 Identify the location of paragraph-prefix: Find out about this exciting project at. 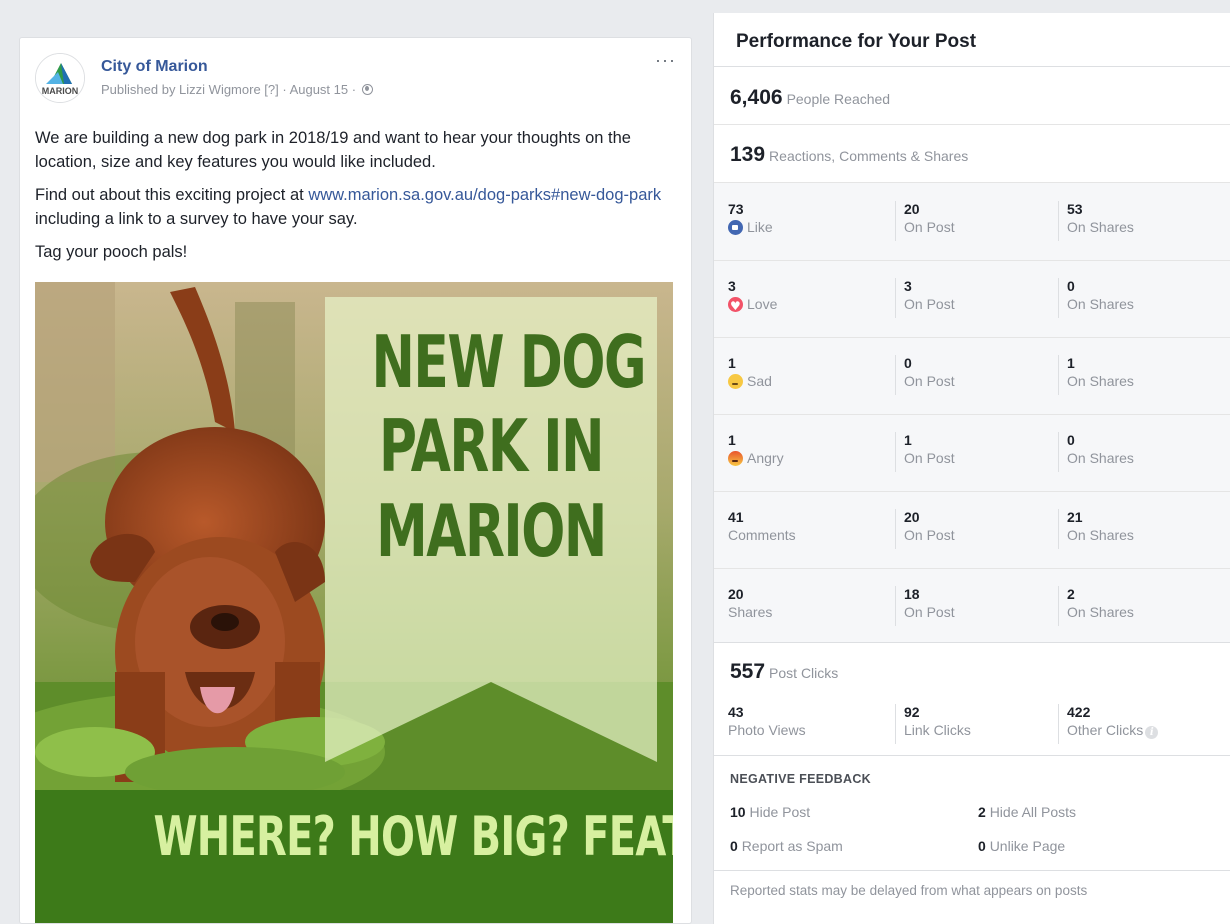
(172, 195).